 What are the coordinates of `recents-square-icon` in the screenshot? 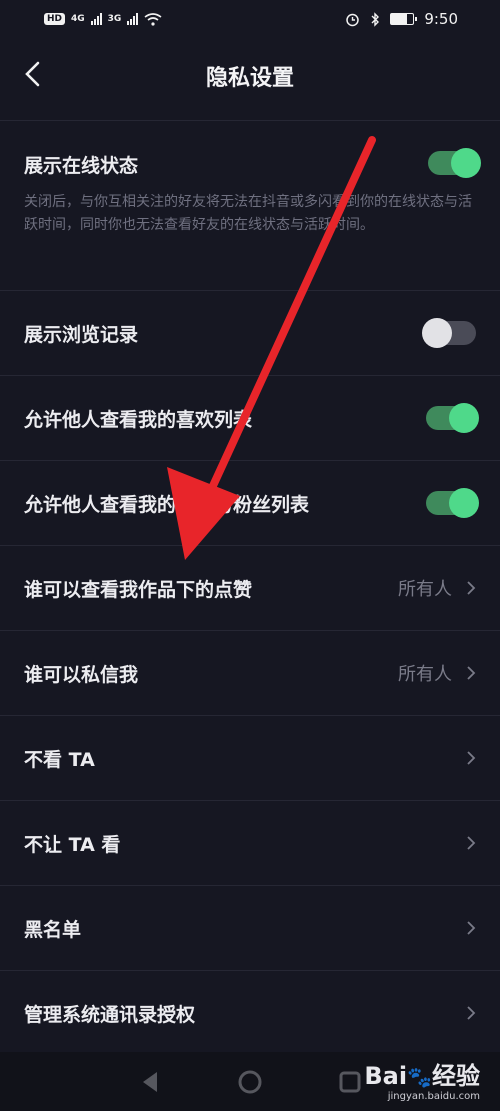 It's located at (350, 1082).